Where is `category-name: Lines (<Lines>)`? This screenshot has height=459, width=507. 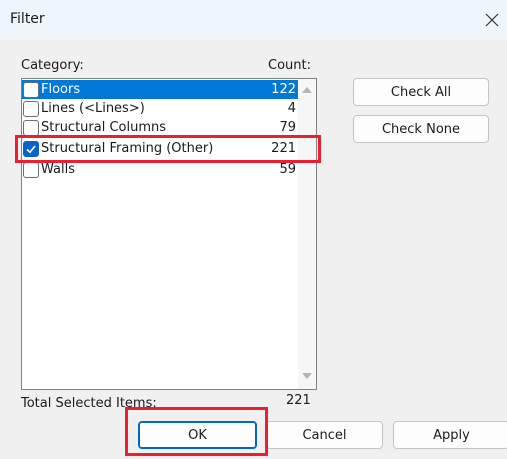 category-name: Lines (<Lines>) is located at coordinates (93, 108).